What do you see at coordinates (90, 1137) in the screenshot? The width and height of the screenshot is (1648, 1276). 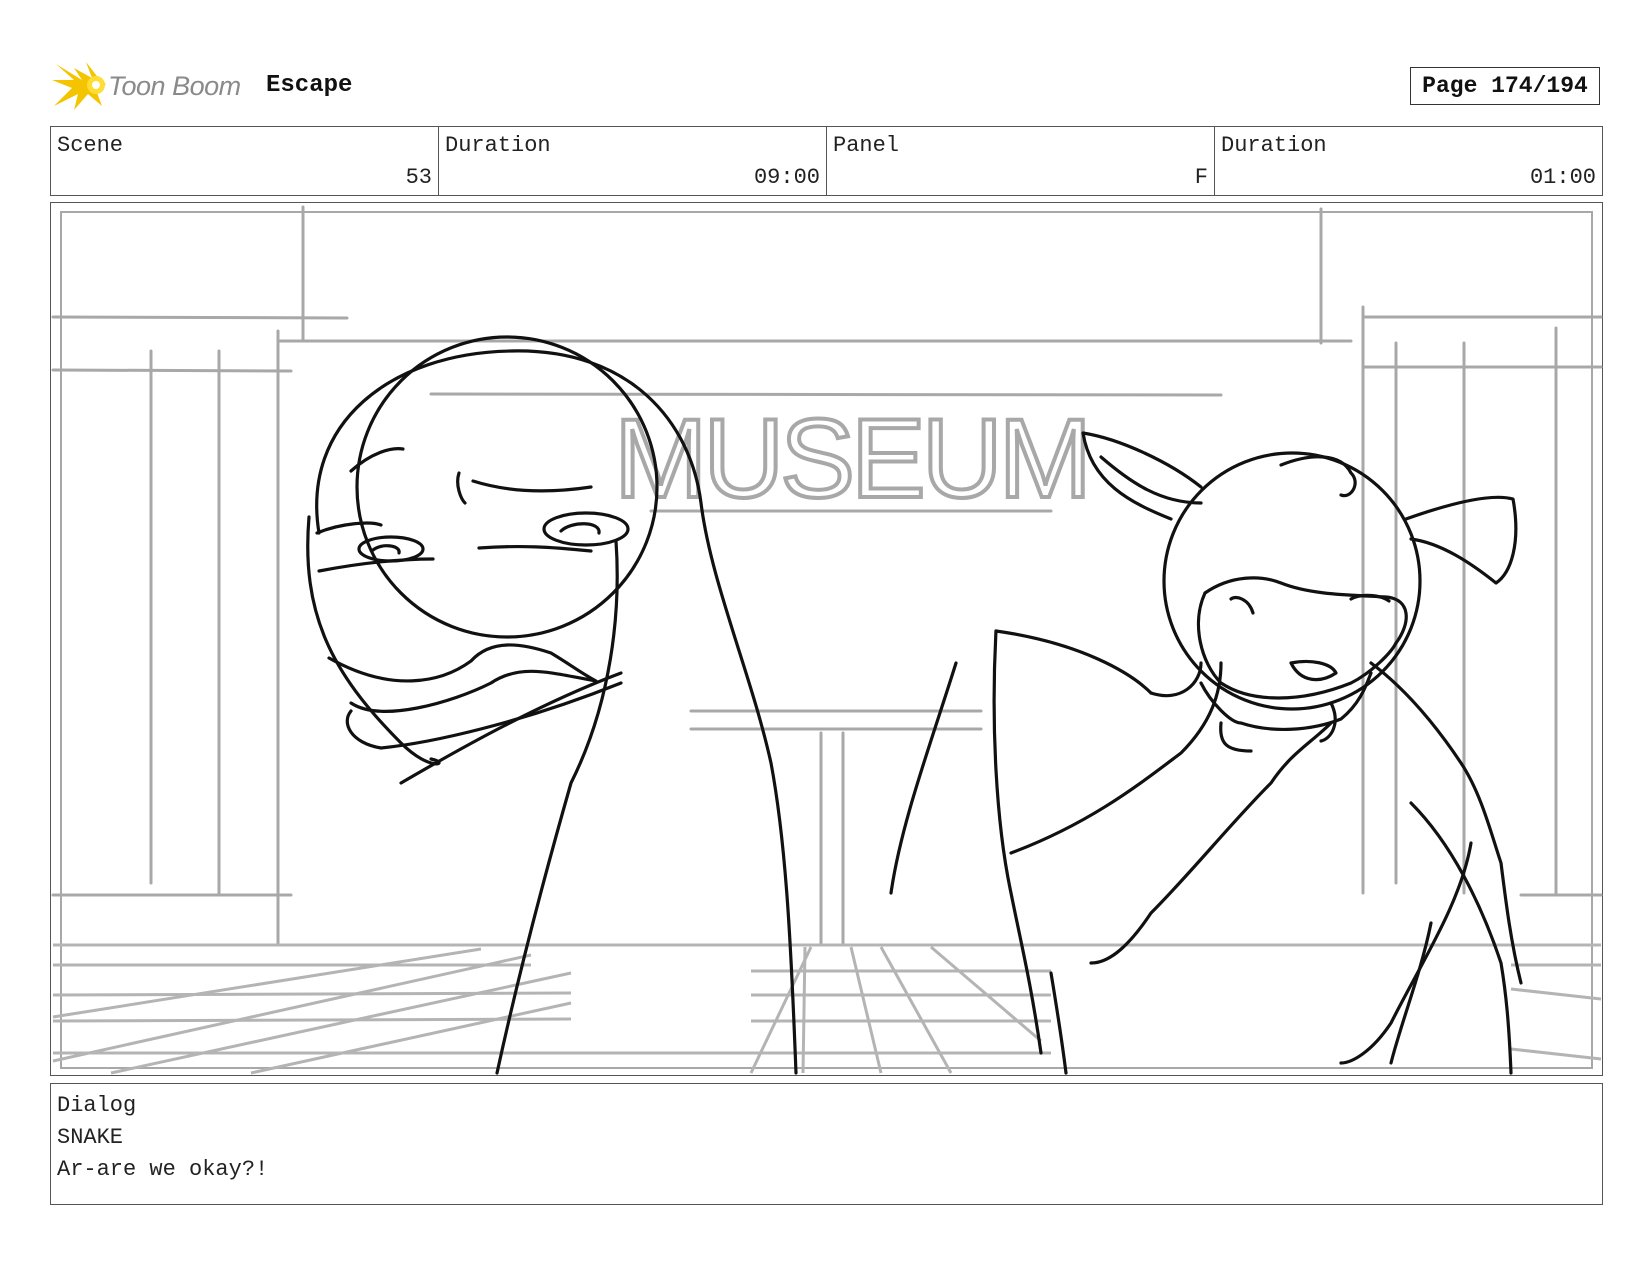 I see `dialog-character: SNAKE` at bounding box center [90, 1137].